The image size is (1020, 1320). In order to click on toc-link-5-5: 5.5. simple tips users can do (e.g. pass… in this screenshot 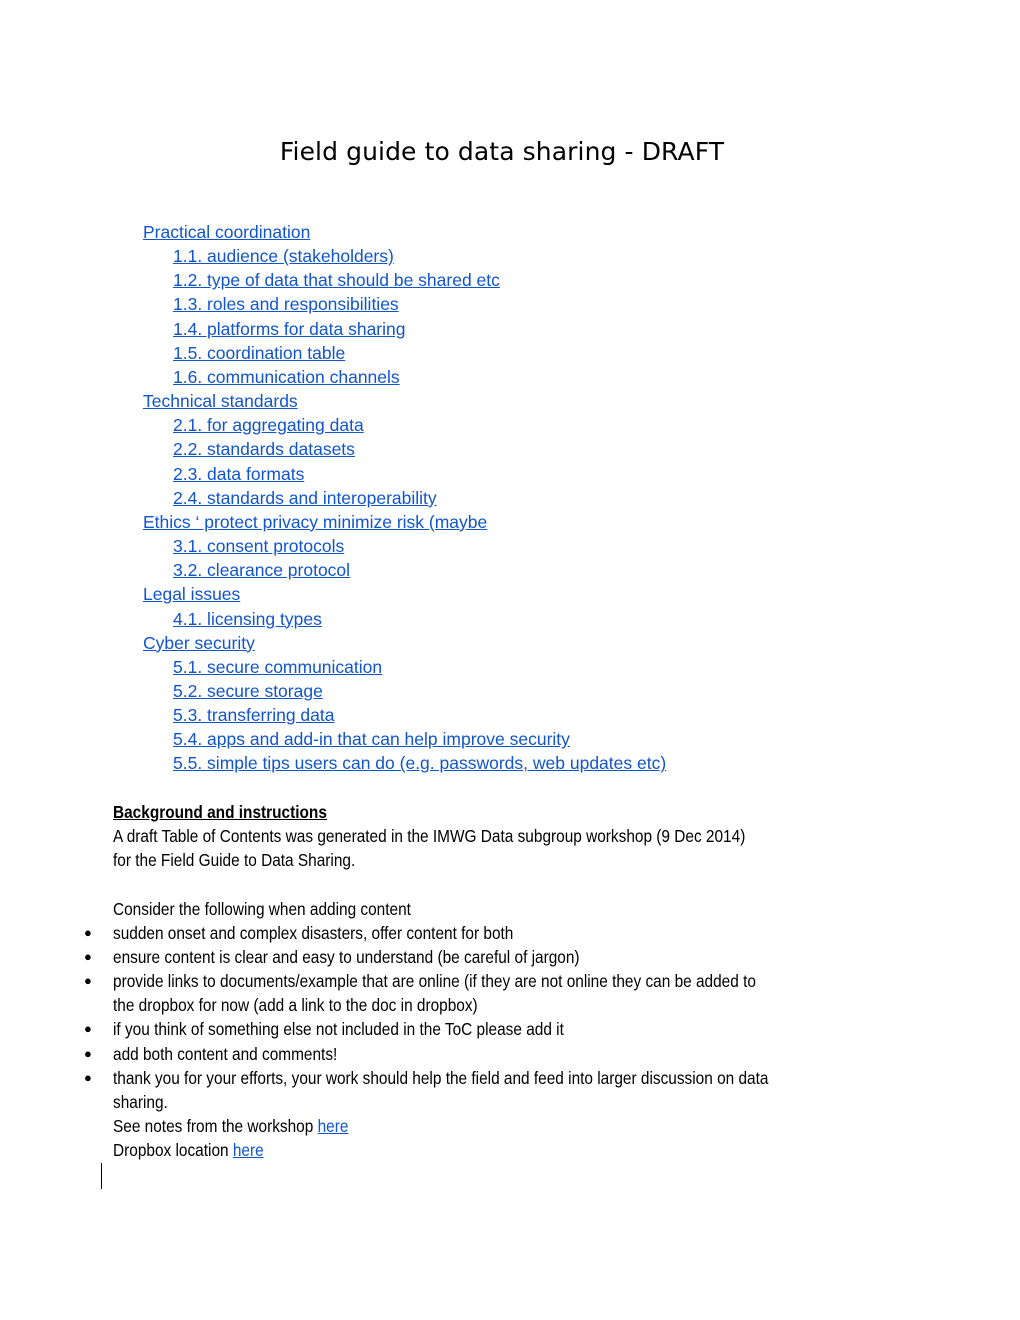, I will do `click(404, 763)`.